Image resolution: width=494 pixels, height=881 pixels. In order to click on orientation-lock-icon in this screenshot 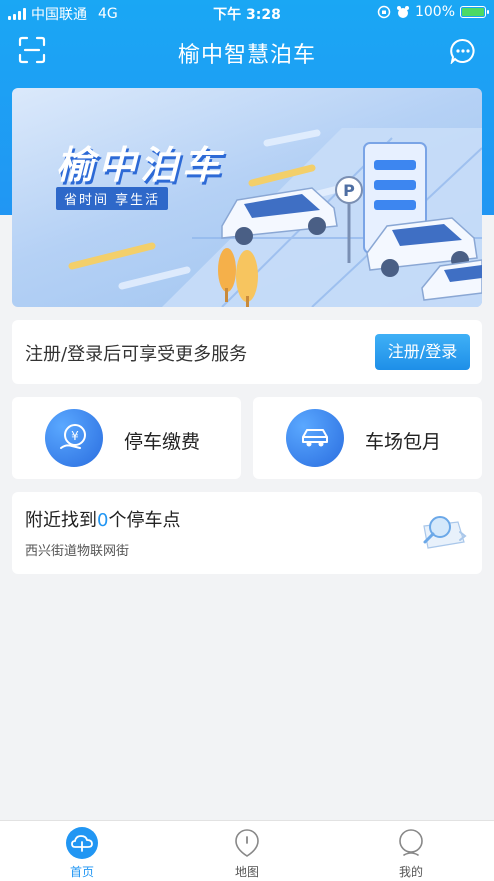, I will do `click(384, 12)`.